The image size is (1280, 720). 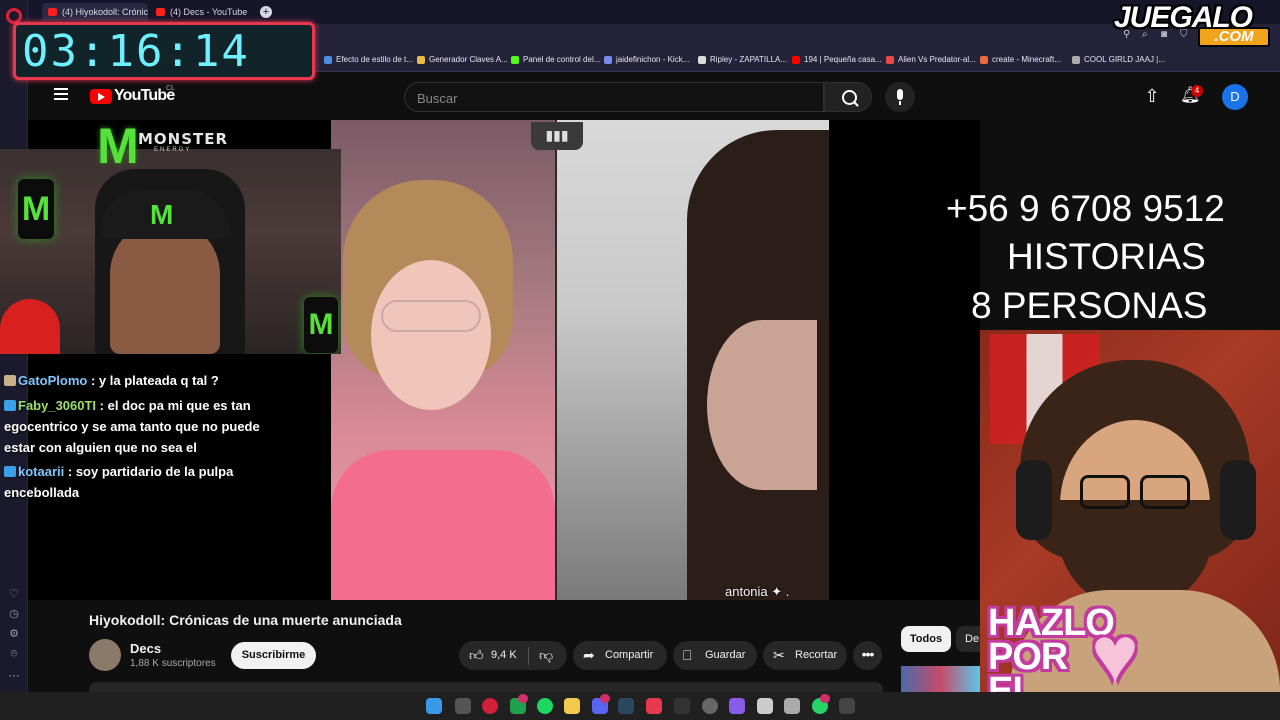 What do you see at coordinates (41, 471) in the screenshot?
I see `chat-username: kotaarii` at bounding box center [41, 471].